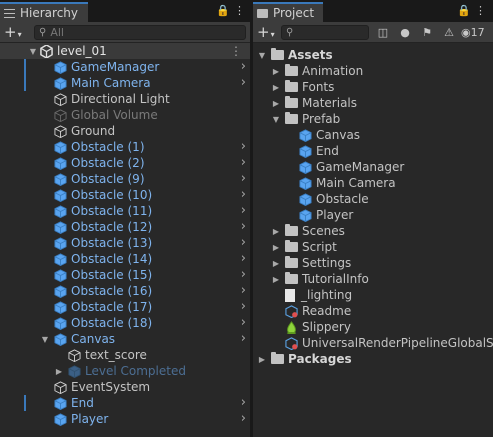 The height and width of the screenshot is (437, 493). What do you see at coordinates (373, 311) in the screenshot?
I see `project-item: Readme` at bounding box center [373, 311].